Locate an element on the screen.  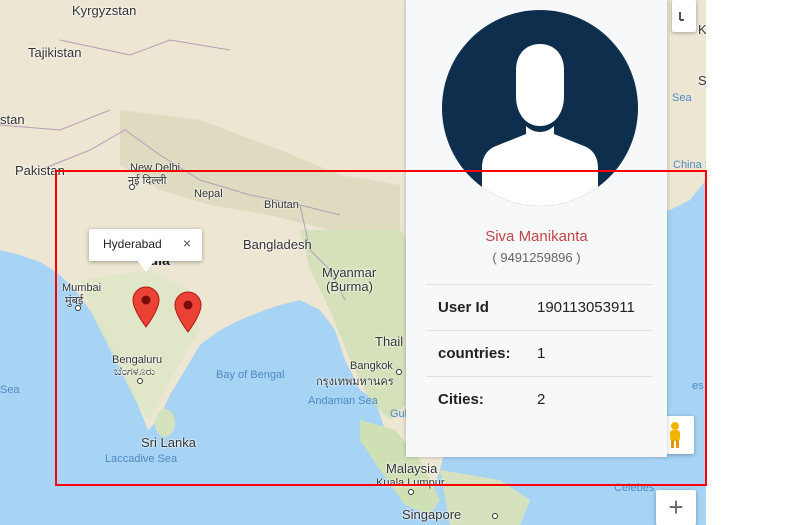
fullscreen-icon is located at coordinates (681, 16).